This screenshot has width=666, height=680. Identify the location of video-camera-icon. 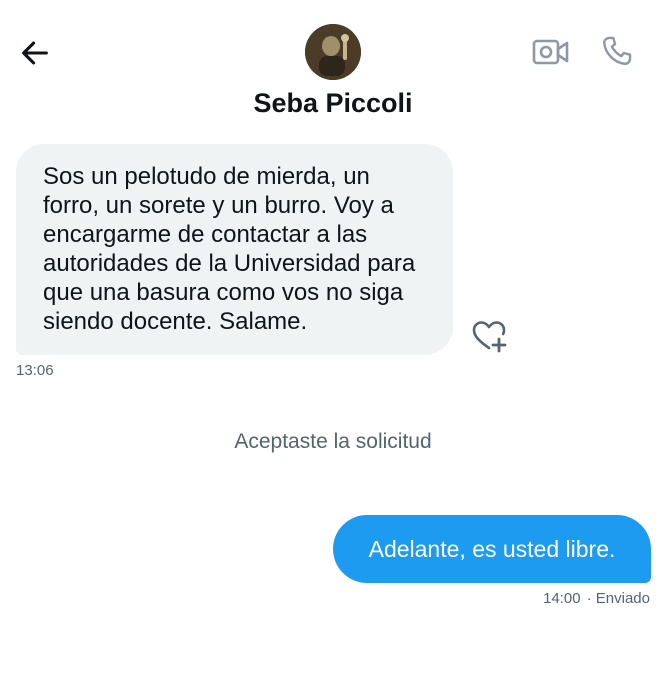
(550, 52).